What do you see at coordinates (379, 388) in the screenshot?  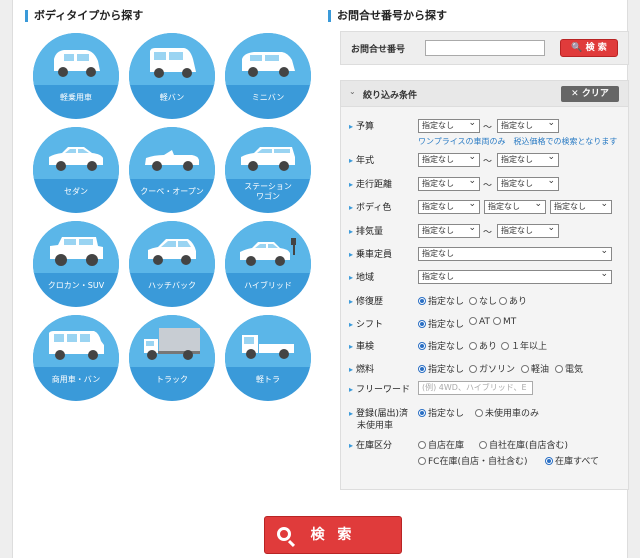 I see `keyword-label: フリーワード` at bounding box center [379, 388].